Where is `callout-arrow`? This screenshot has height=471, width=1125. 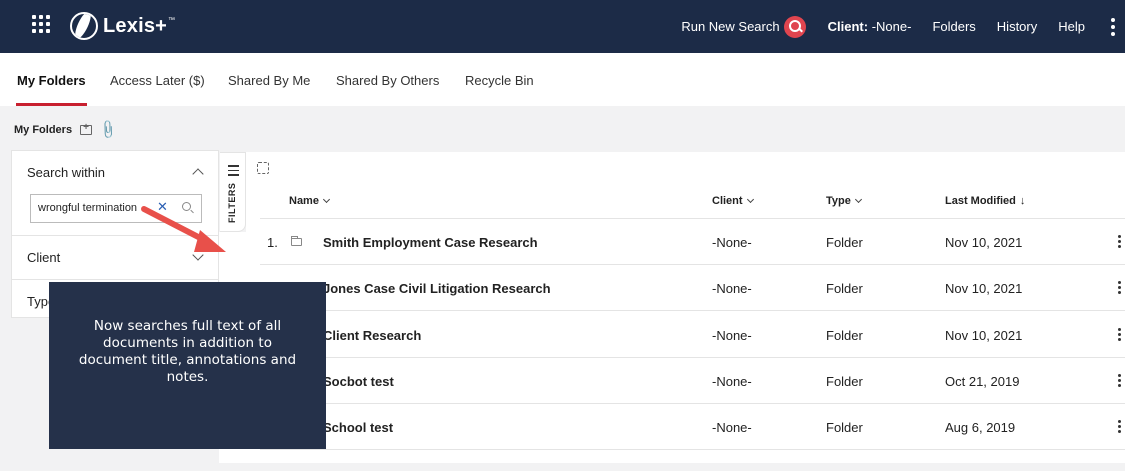 callout-arrow is located at coordinates (183, 229).